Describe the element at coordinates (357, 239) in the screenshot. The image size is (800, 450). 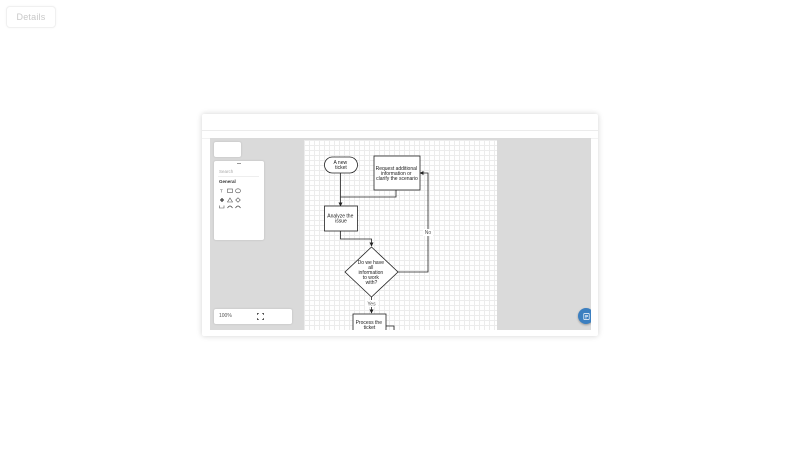
I see `edge-analyze-to-decision` at that location.